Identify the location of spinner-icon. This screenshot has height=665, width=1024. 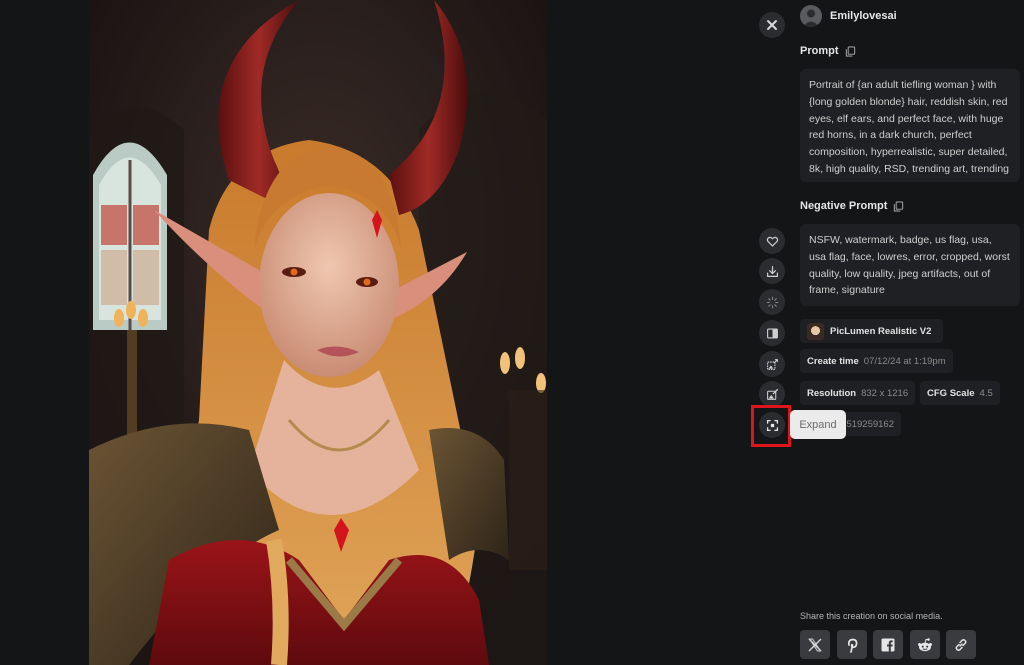
(772, 302).